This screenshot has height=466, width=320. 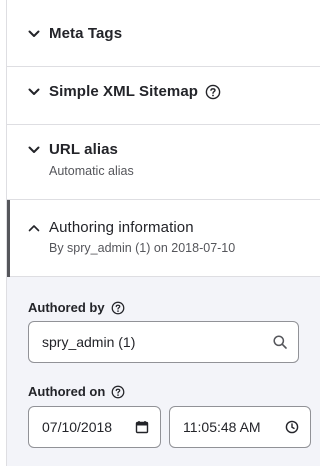 I want to click on authored-on-label: Authored on, so click(x=76, y=391).